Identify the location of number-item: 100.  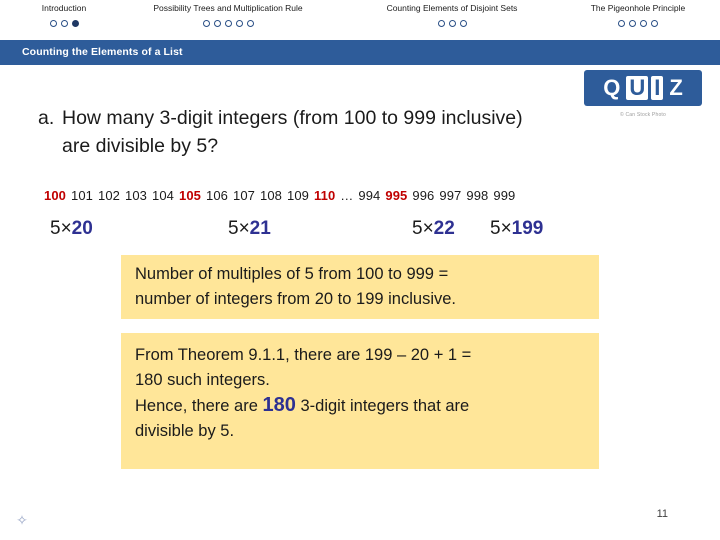
(55, 195).